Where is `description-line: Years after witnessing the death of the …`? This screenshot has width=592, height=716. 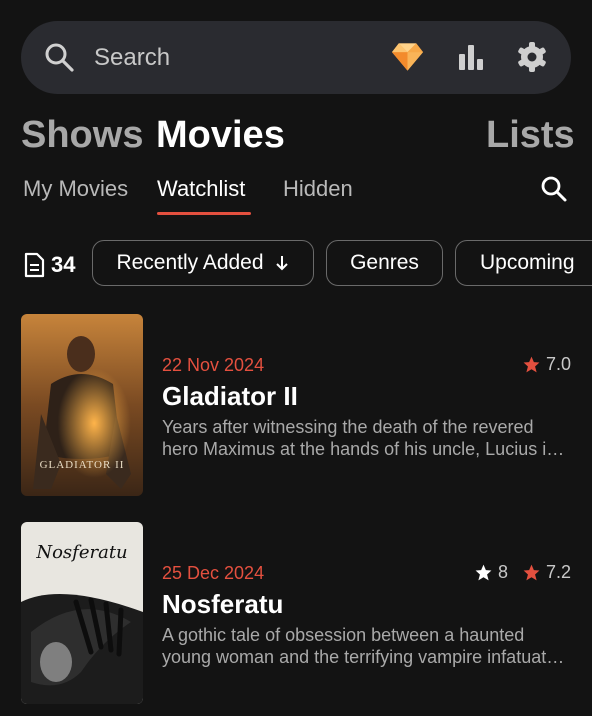
description-line: Years after witnessing the death of the … is located at coordinates (348, 427).